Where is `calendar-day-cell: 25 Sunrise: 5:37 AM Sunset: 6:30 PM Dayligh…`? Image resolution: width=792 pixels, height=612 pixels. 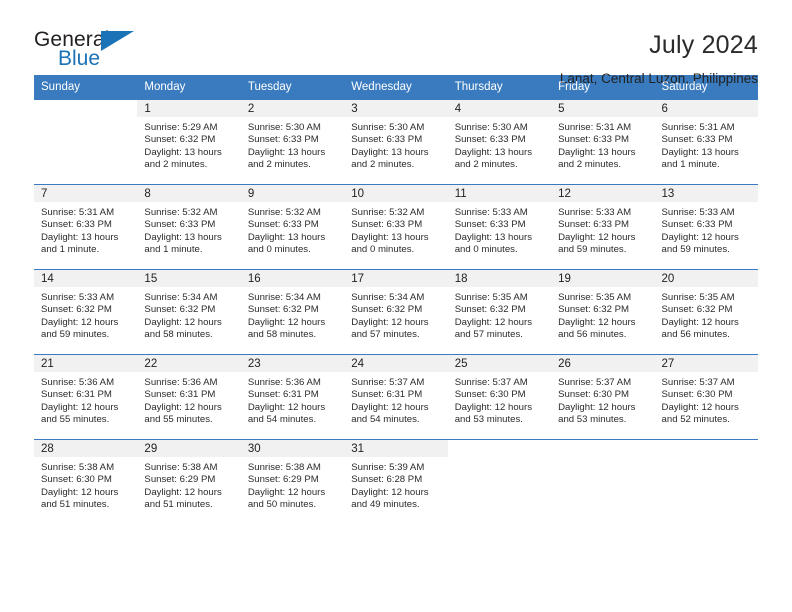
calendar-day-cell: 25 Sunrise: 5:37 AM Sunset: 6:30 PM Dayligh… is located at coordinates (499, 397).